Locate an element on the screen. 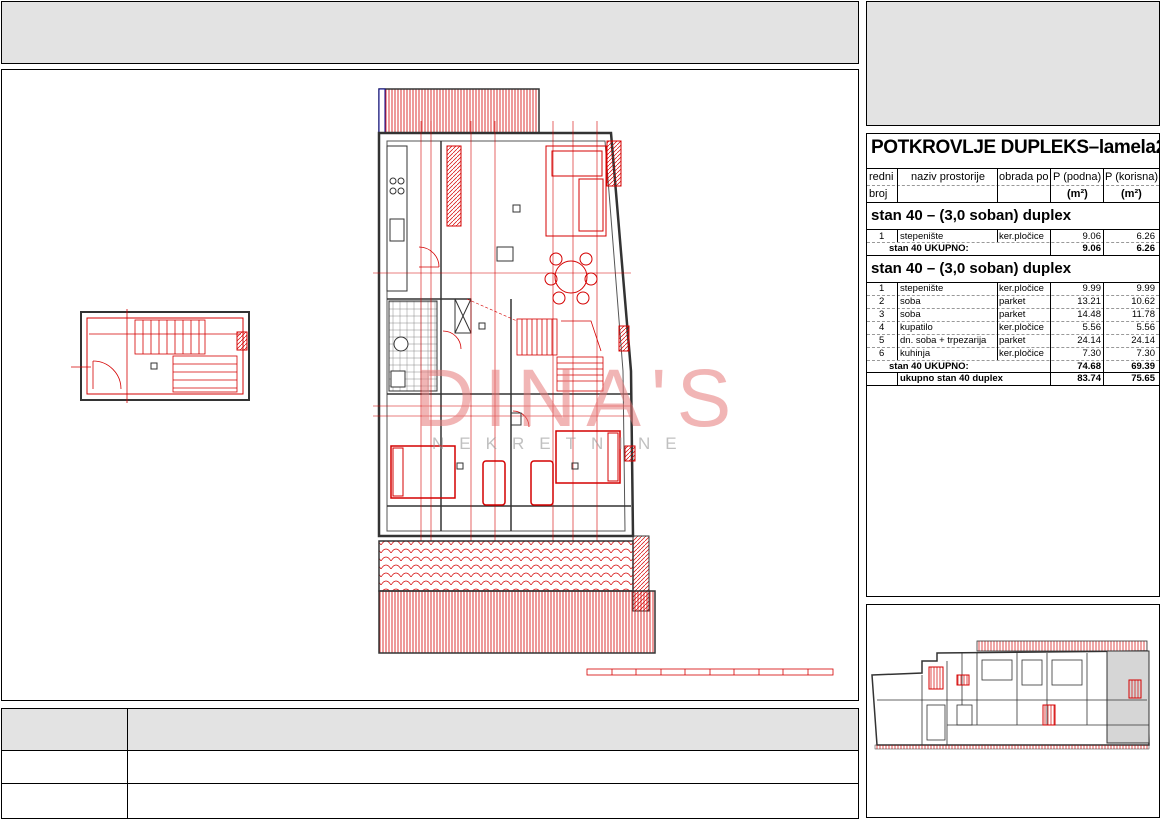 The image size is (1160, 820). s2-row-1-podna: 9.99 is located at coordinates (1092, 288).